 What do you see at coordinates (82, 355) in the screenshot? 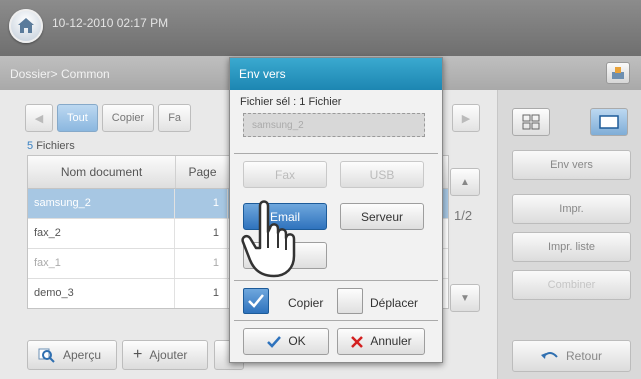
I see `preview-label: Aperçu` at bounding box center [82, 355].